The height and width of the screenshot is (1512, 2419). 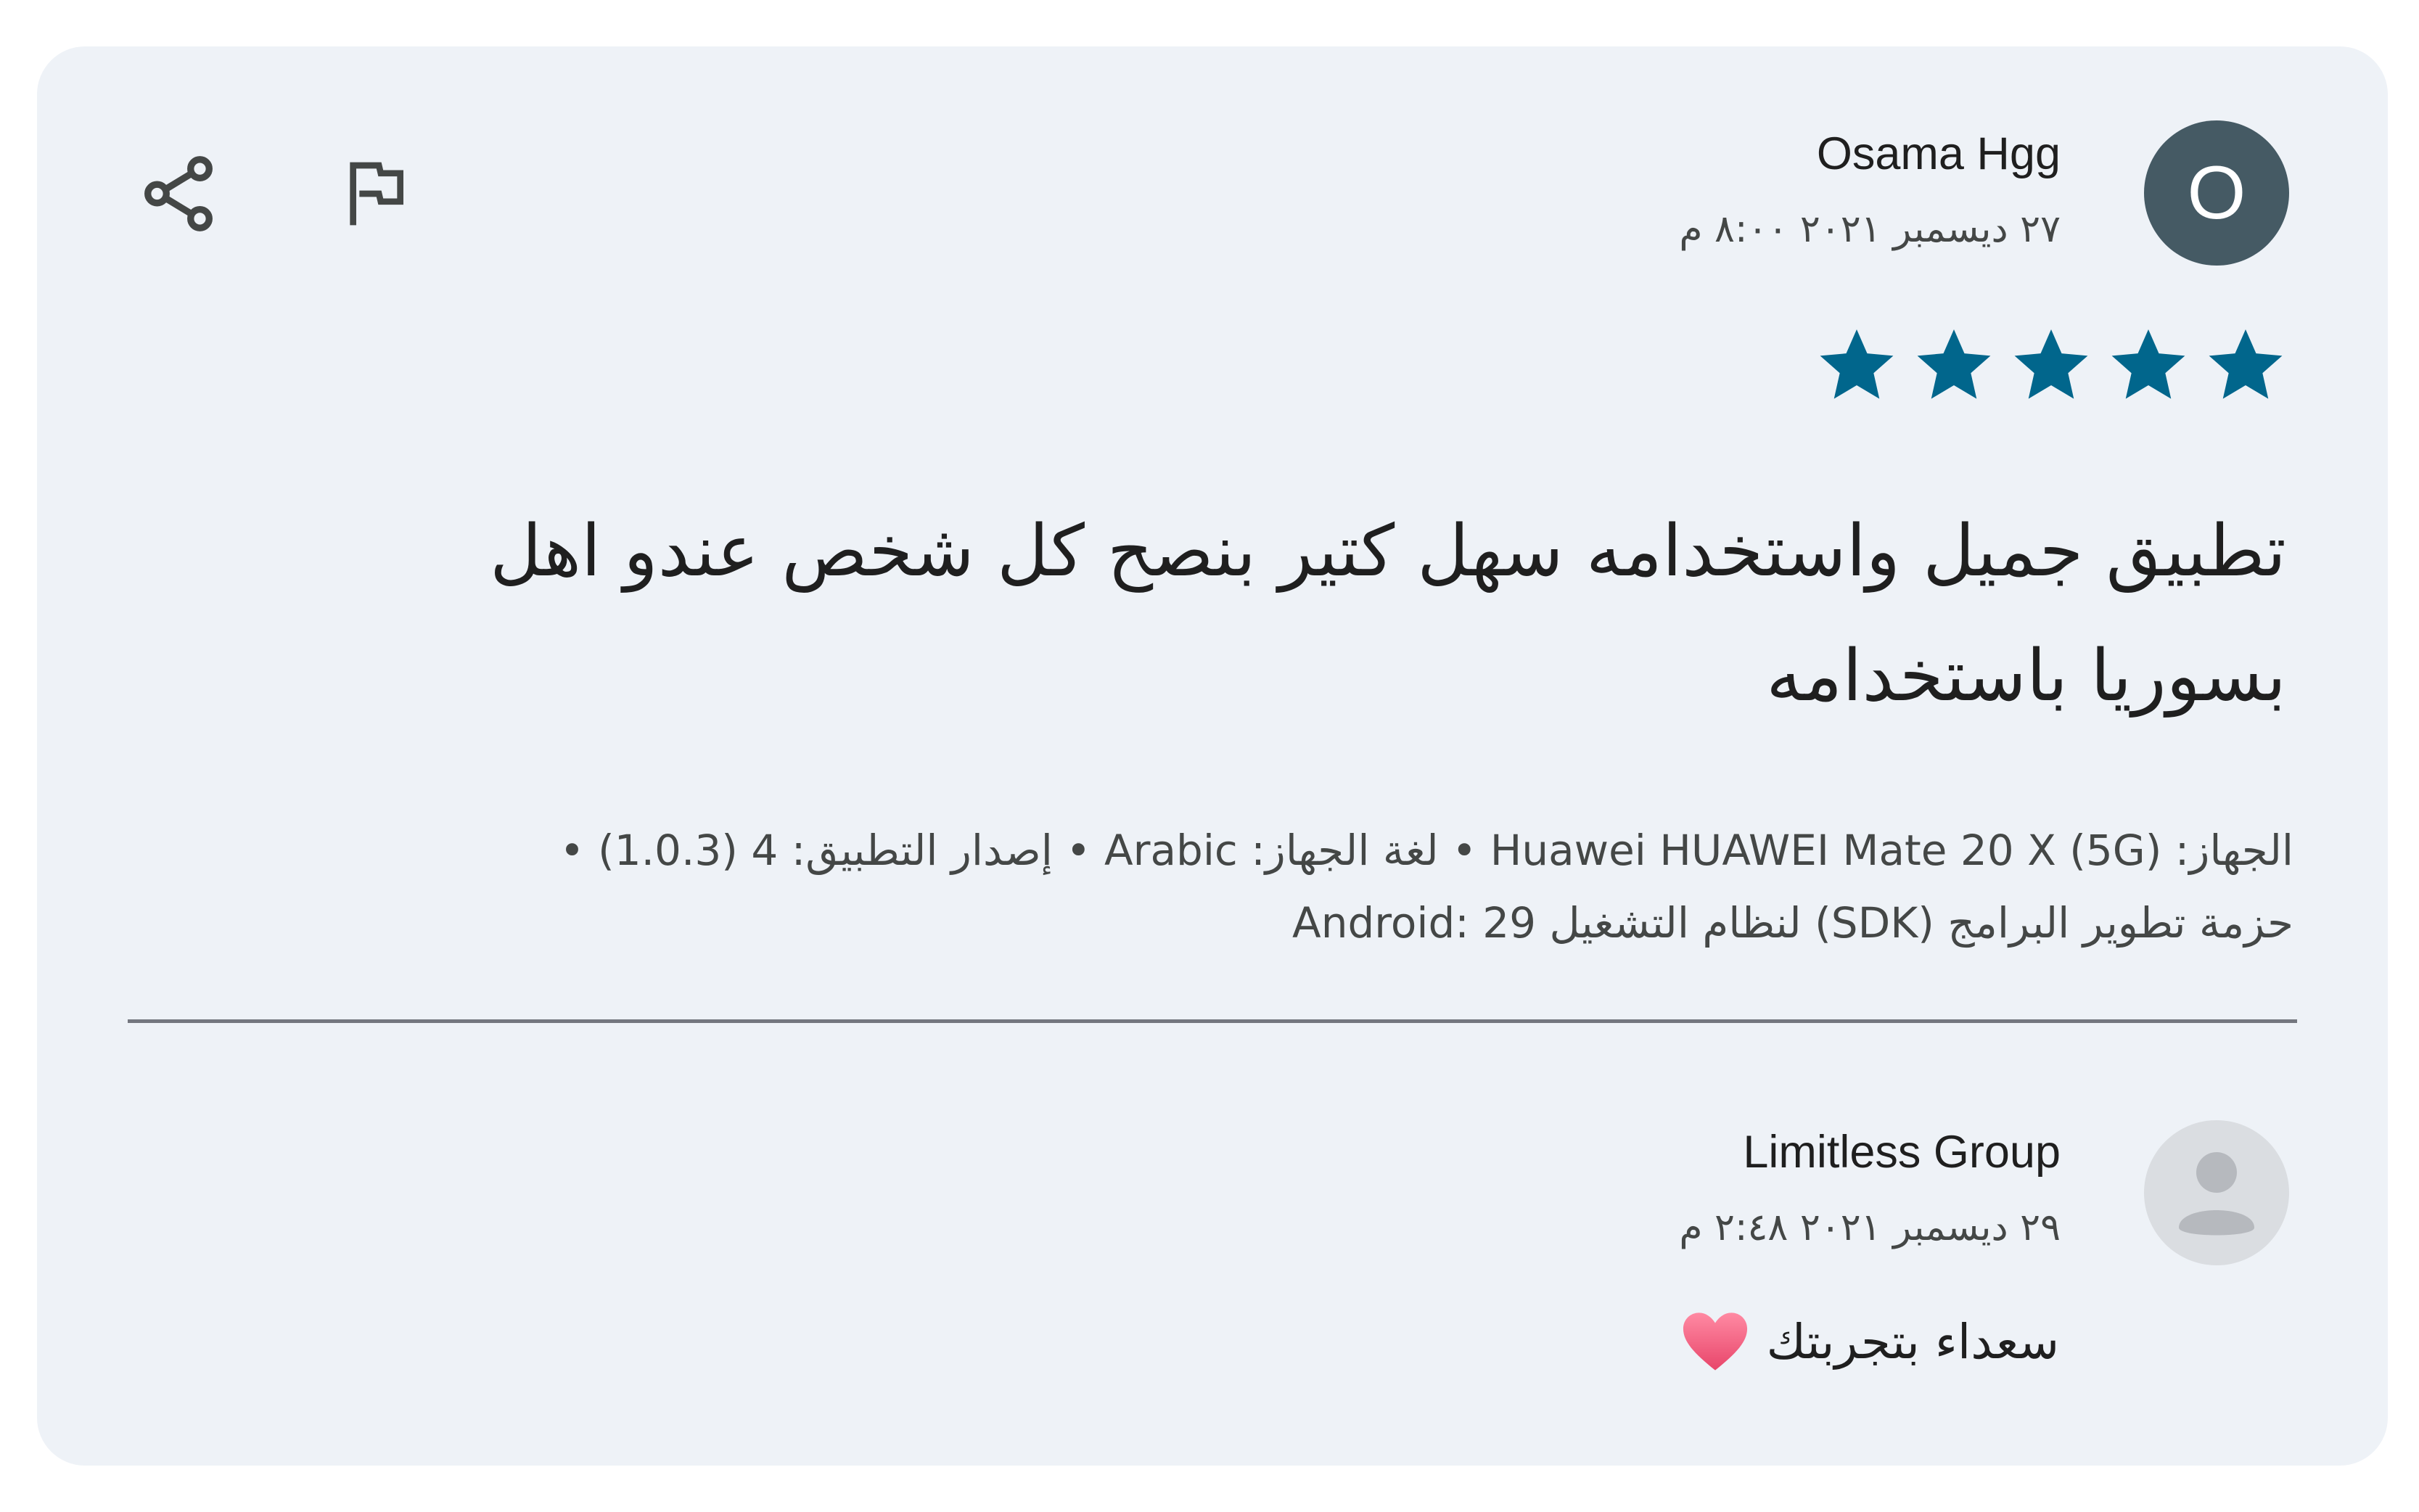 I want to click on heart-icon, so click(x=1715, y=1341).